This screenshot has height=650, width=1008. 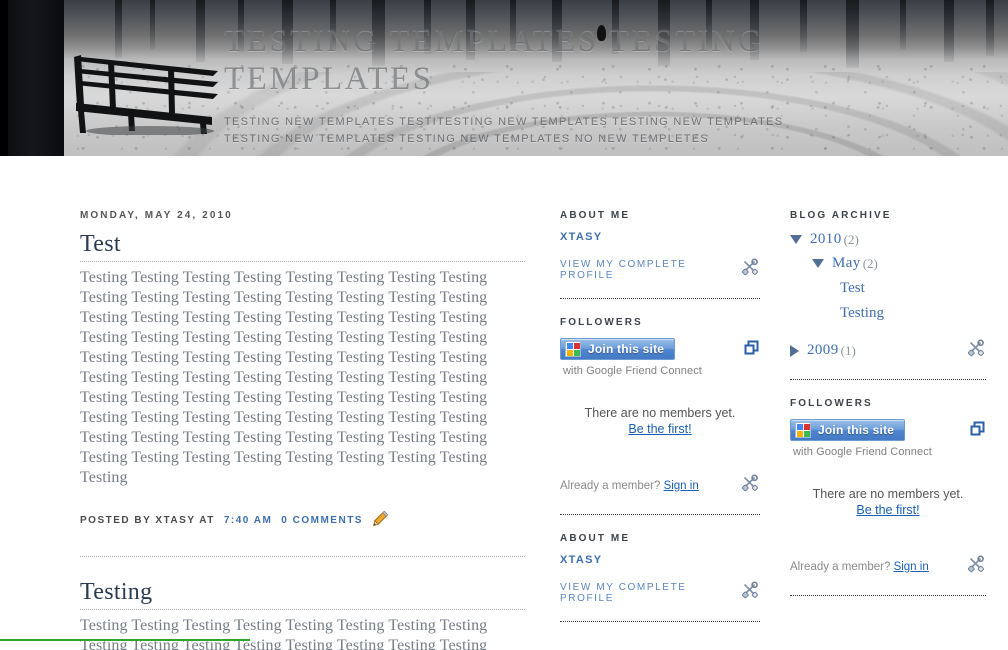 I want to click on post-comments-link: 0 COMMENTS, so click(x=322, y=520).